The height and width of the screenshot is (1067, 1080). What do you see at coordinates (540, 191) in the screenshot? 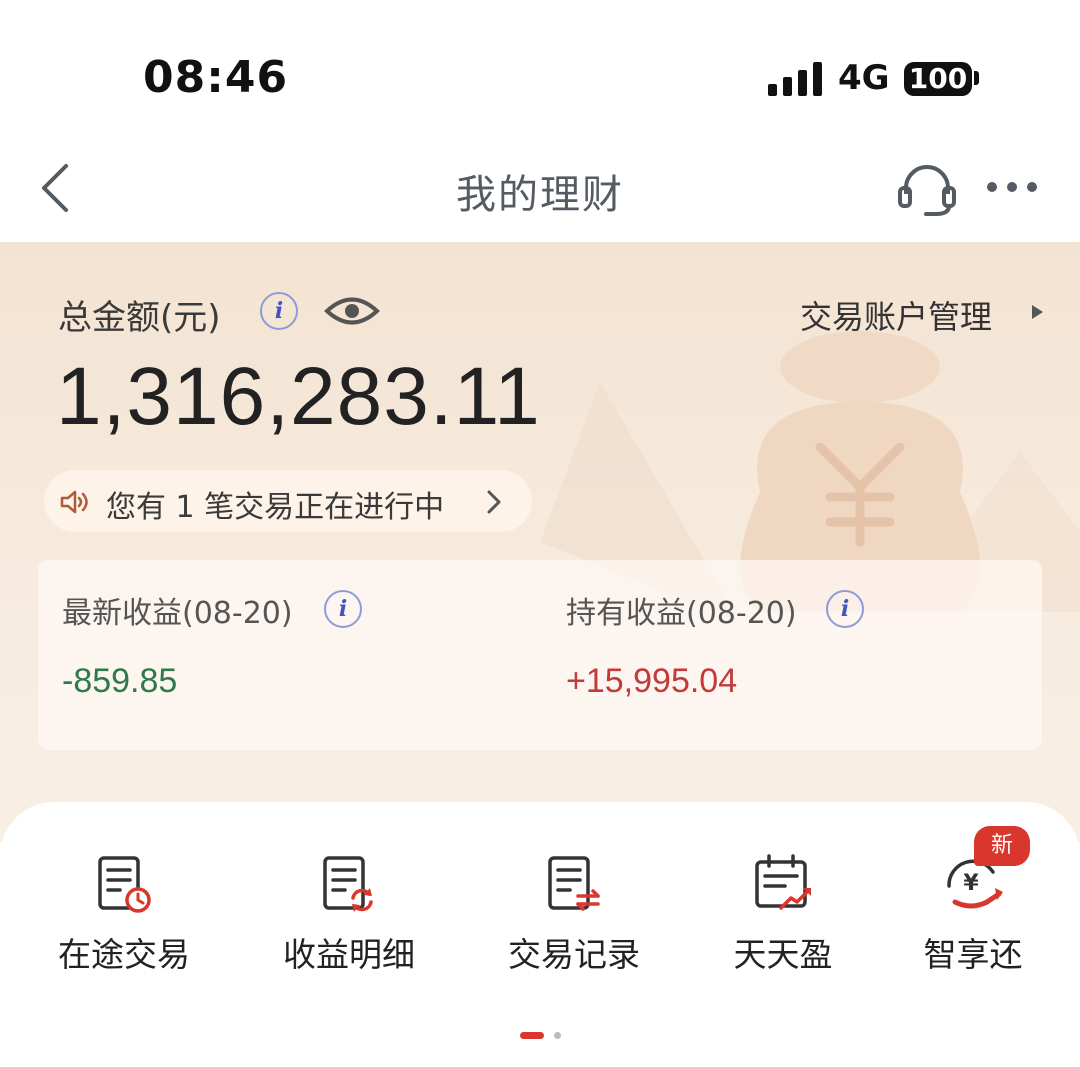
I see `nav-bar: 我的理财` at bounding box center [540, 191].